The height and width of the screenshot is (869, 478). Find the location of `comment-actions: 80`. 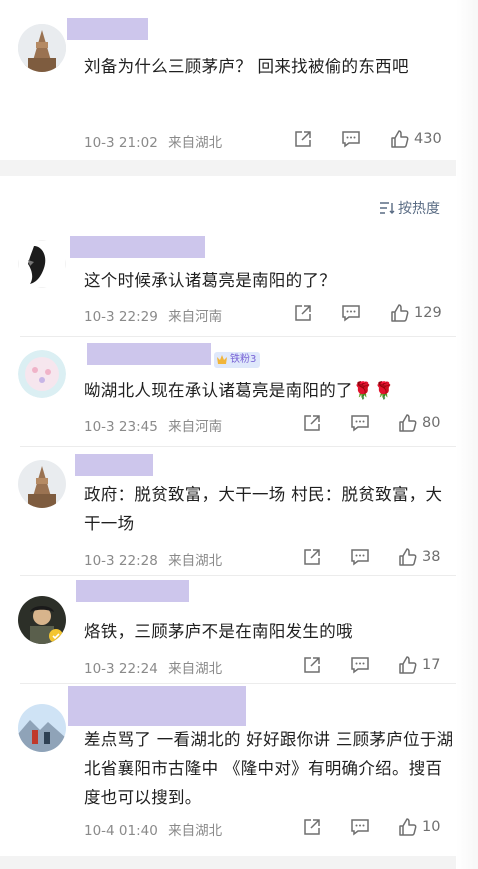

comment-actions: 80 is located at coordinates (239, 424).